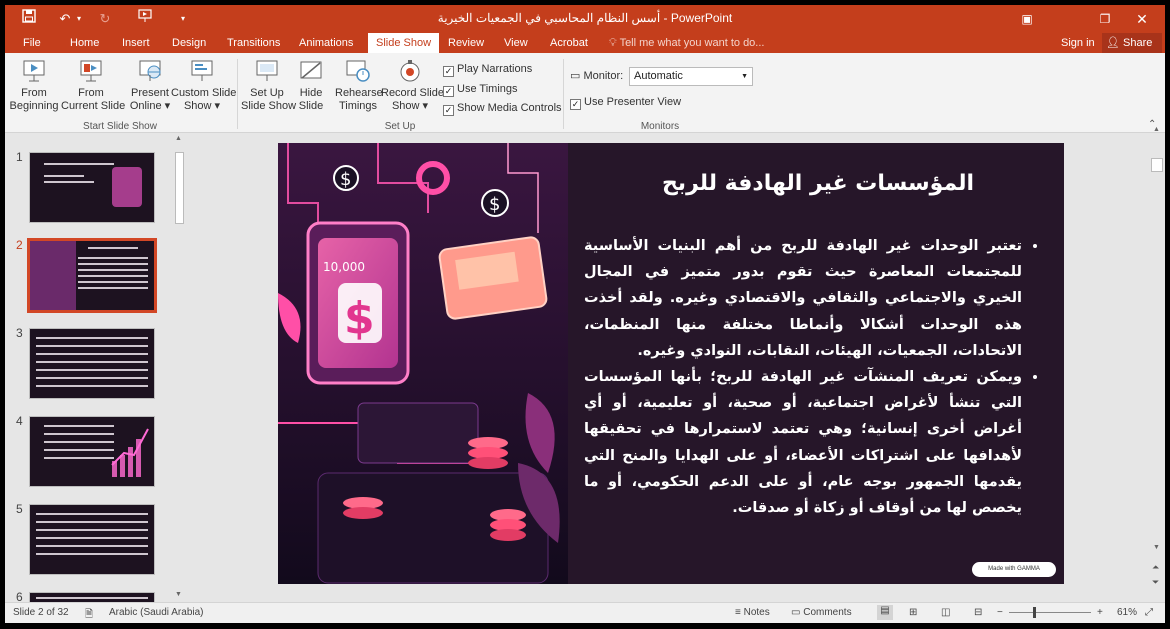 The width and height of the screenshot is (1170, 629). I want to click on presenter-view-label: Use Presenter View, so click(633, 102).